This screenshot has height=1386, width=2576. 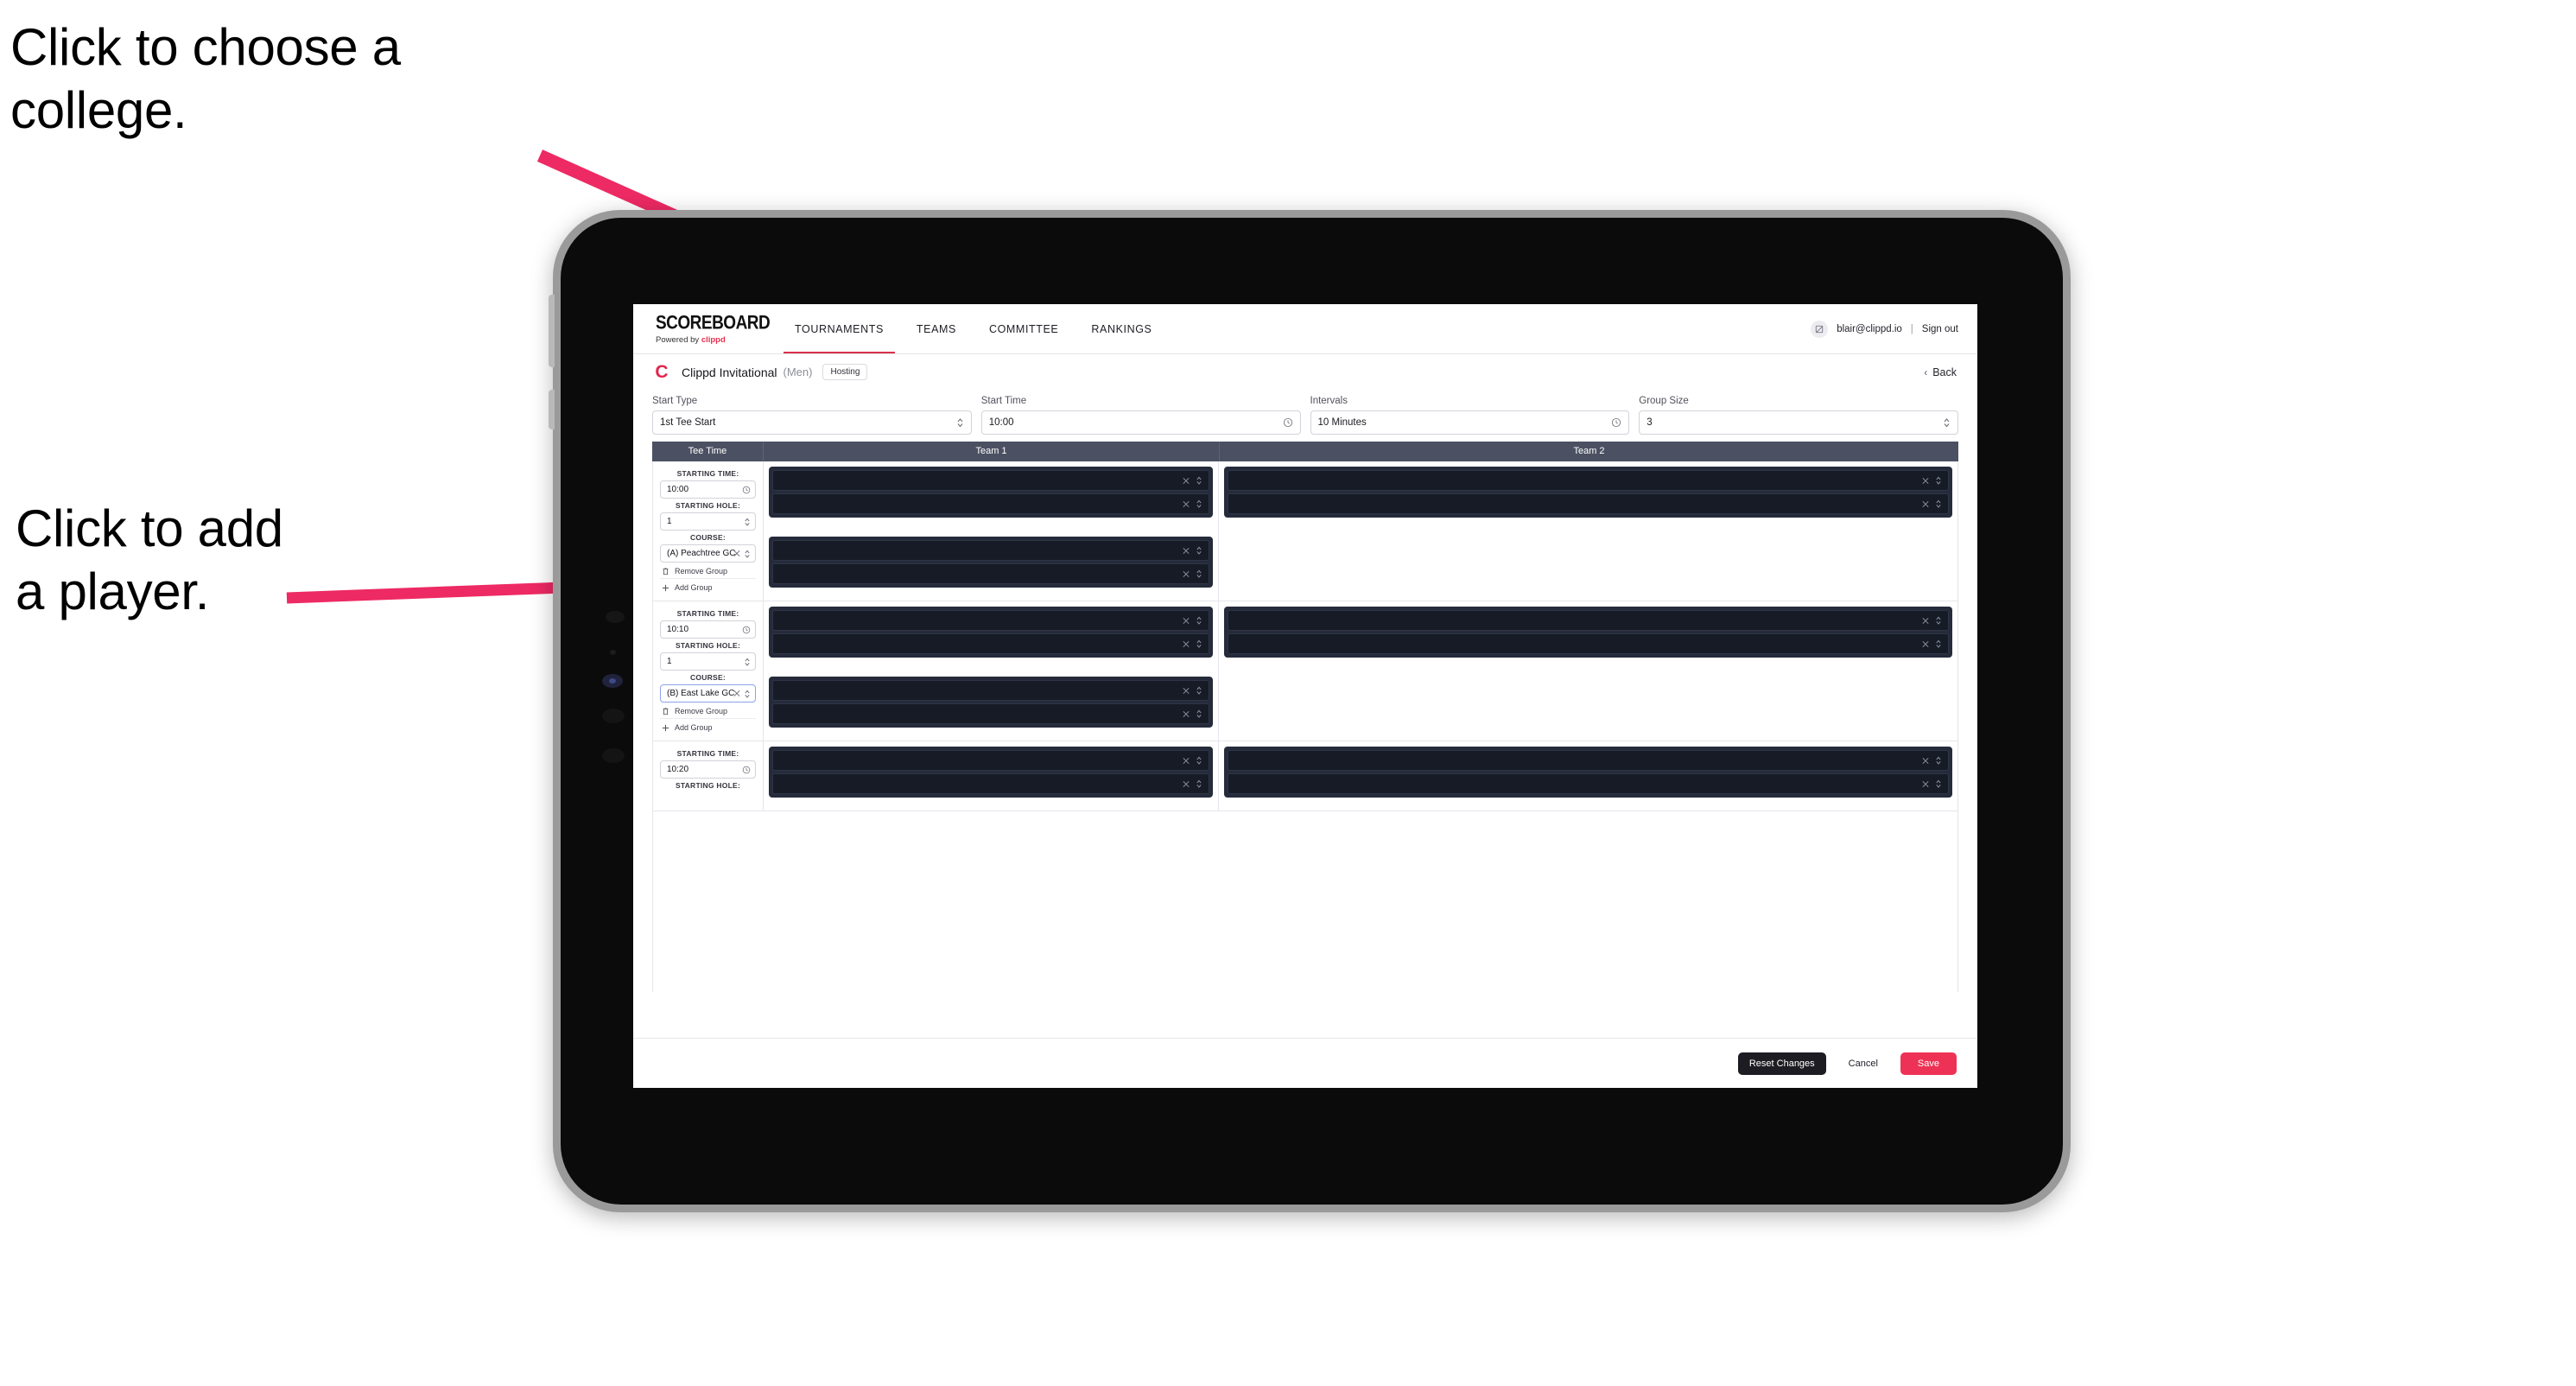 What do you see at coordinates (666, 711) in the screenshot?
I see `trash-icon` at bounding box center [666, 711].